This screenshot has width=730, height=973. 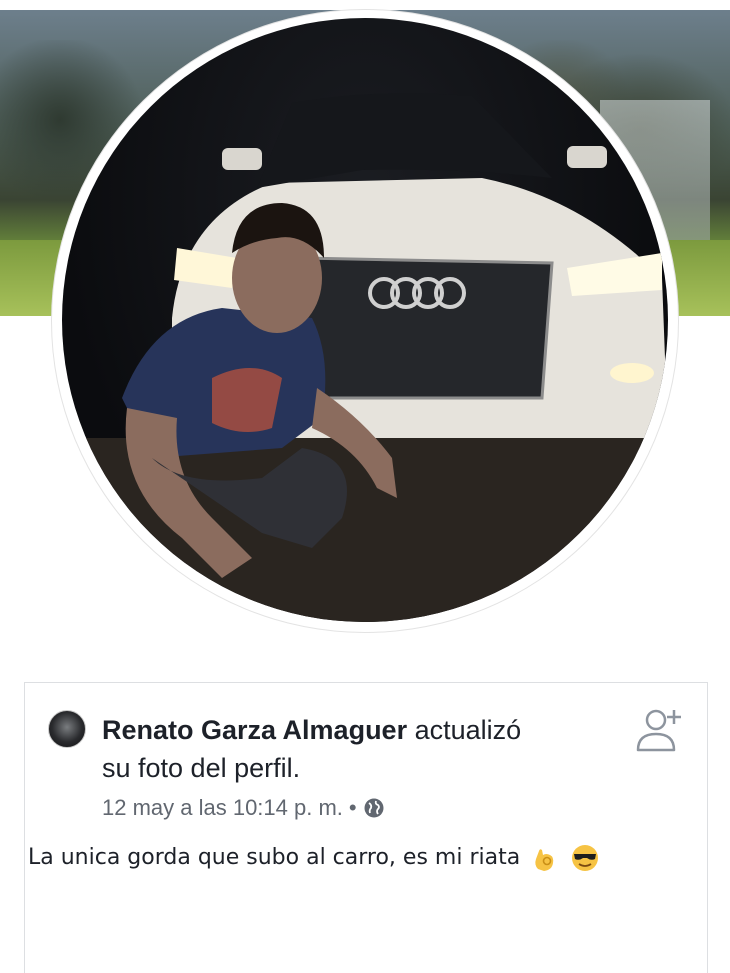 I want to click on ok-hand-emoji, so click(x=545, y=858).